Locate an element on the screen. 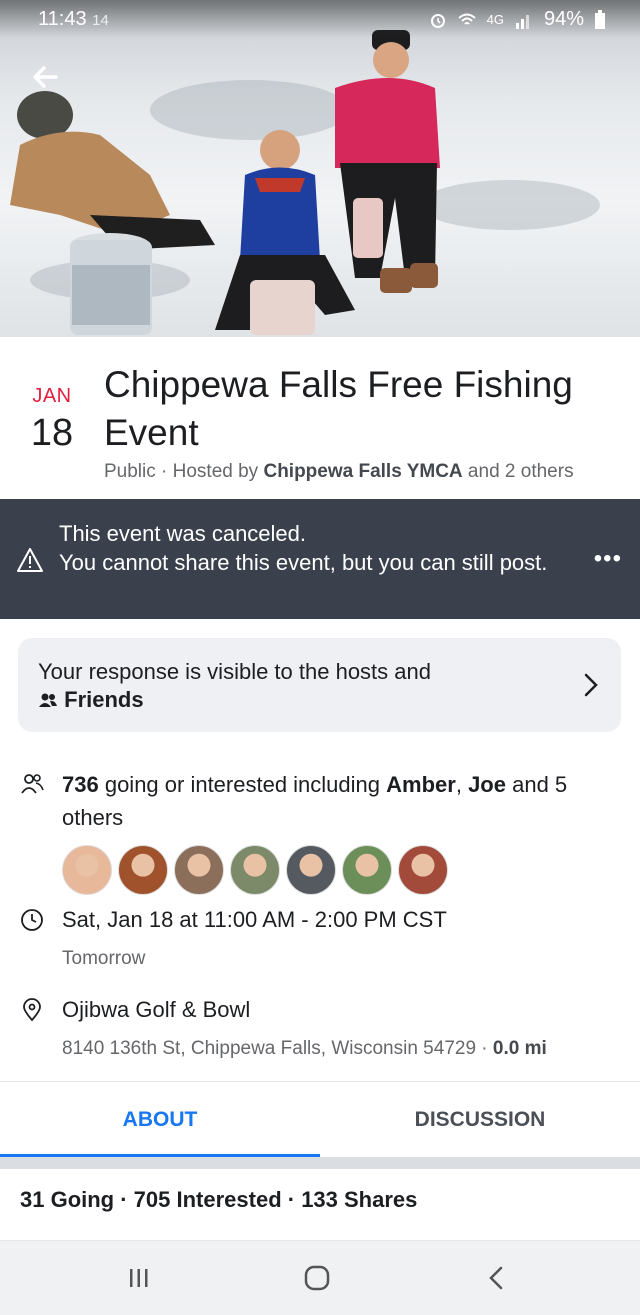 Image resolution: width=640 pixels, height=1315 pixels. status-icons: 4G 94% is located at coordinates (517, 19).